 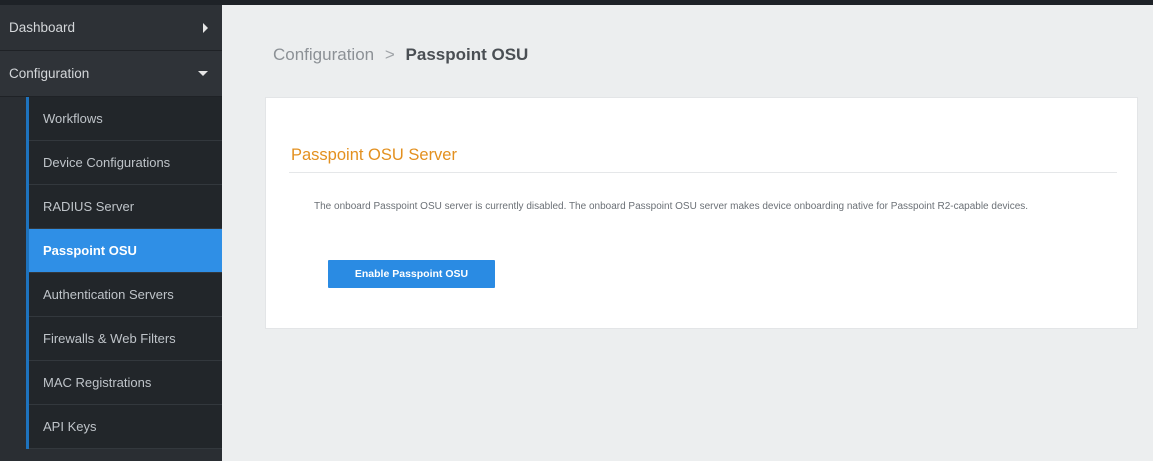 What do you see at coordinates (411, 274) in the screenshot?
I see `enable-passpoint-osu-button: Enable Passpoint OSU` at bounding box center [411, 274].